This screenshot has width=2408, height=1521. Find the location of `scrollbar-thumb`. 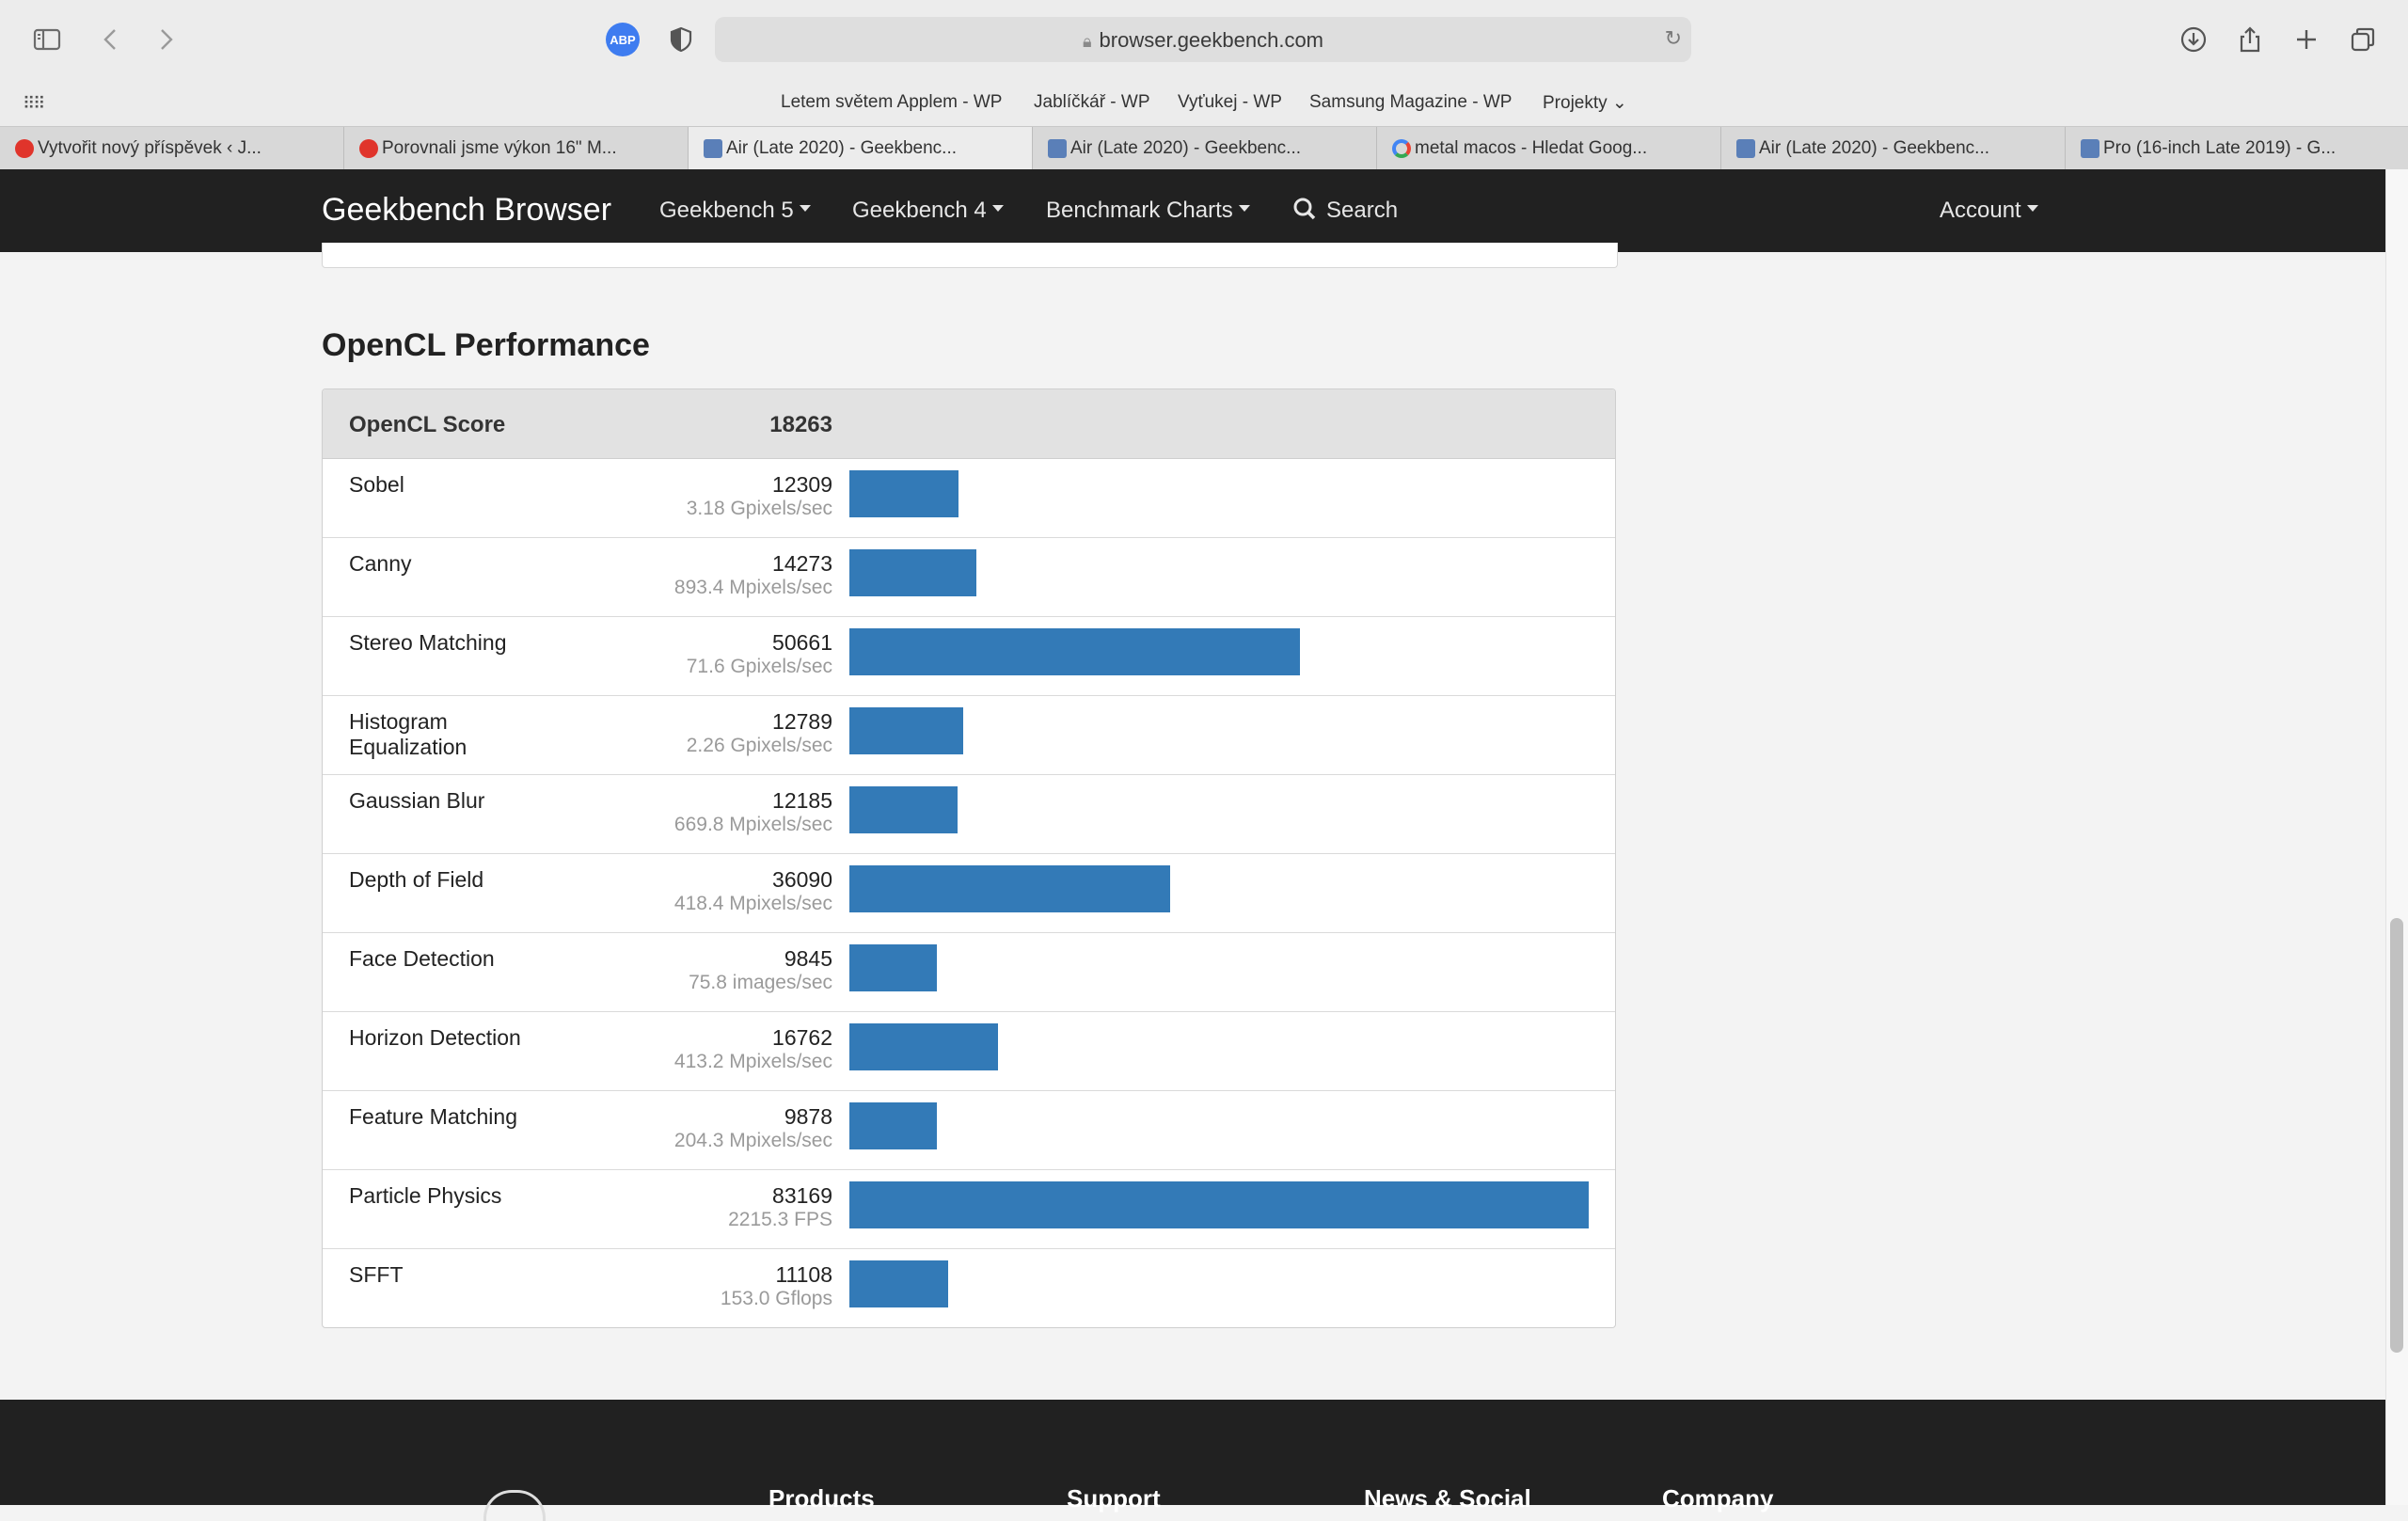

scrollbar-thumb is located at coordinates (2396, 1135).